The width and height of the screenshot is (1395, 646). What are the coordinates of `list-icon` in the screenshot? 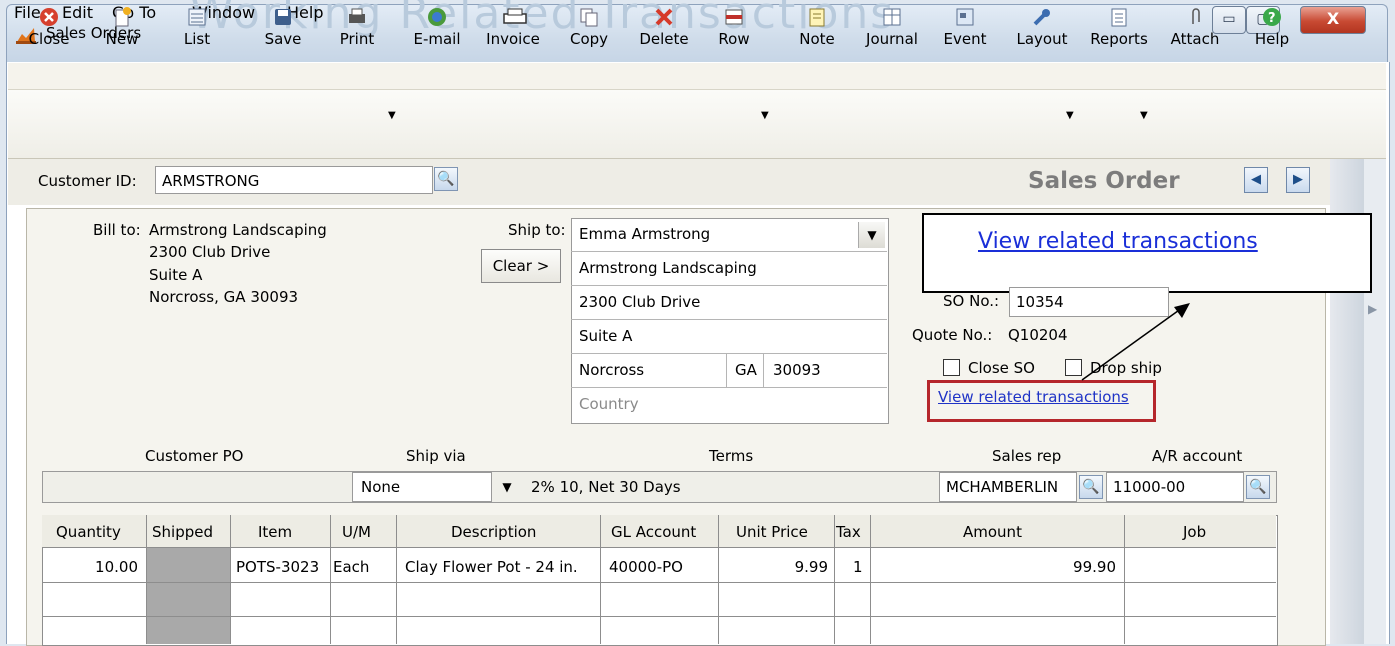 It's located at (197, 17).